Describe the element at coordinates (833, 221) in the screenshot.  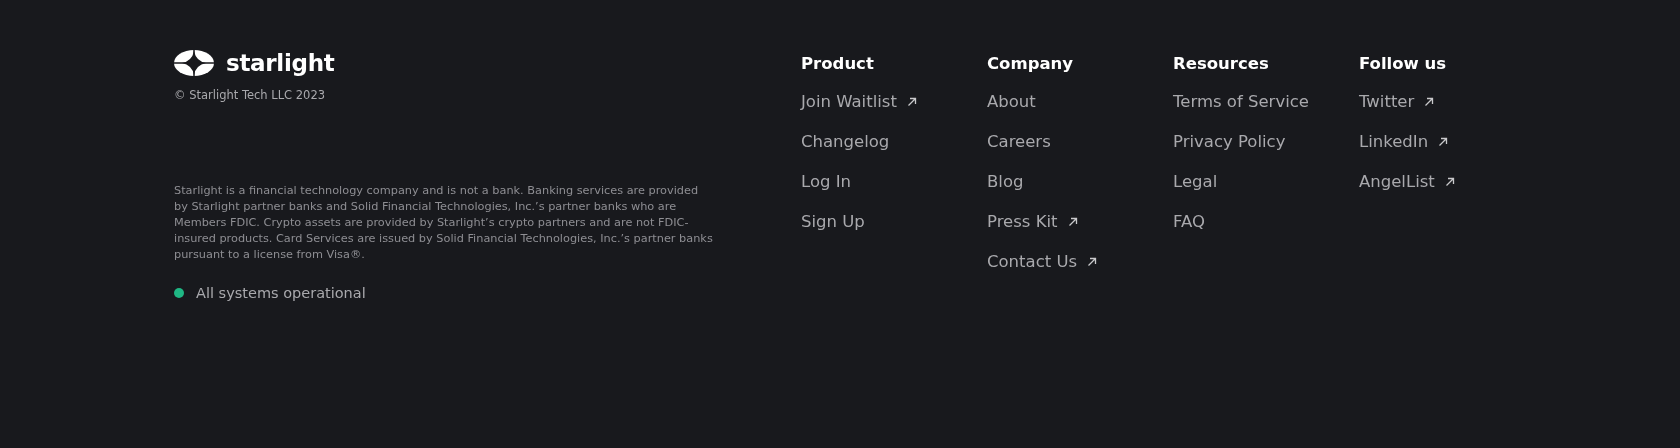
I see `footer-link: Sign Up` at that location.